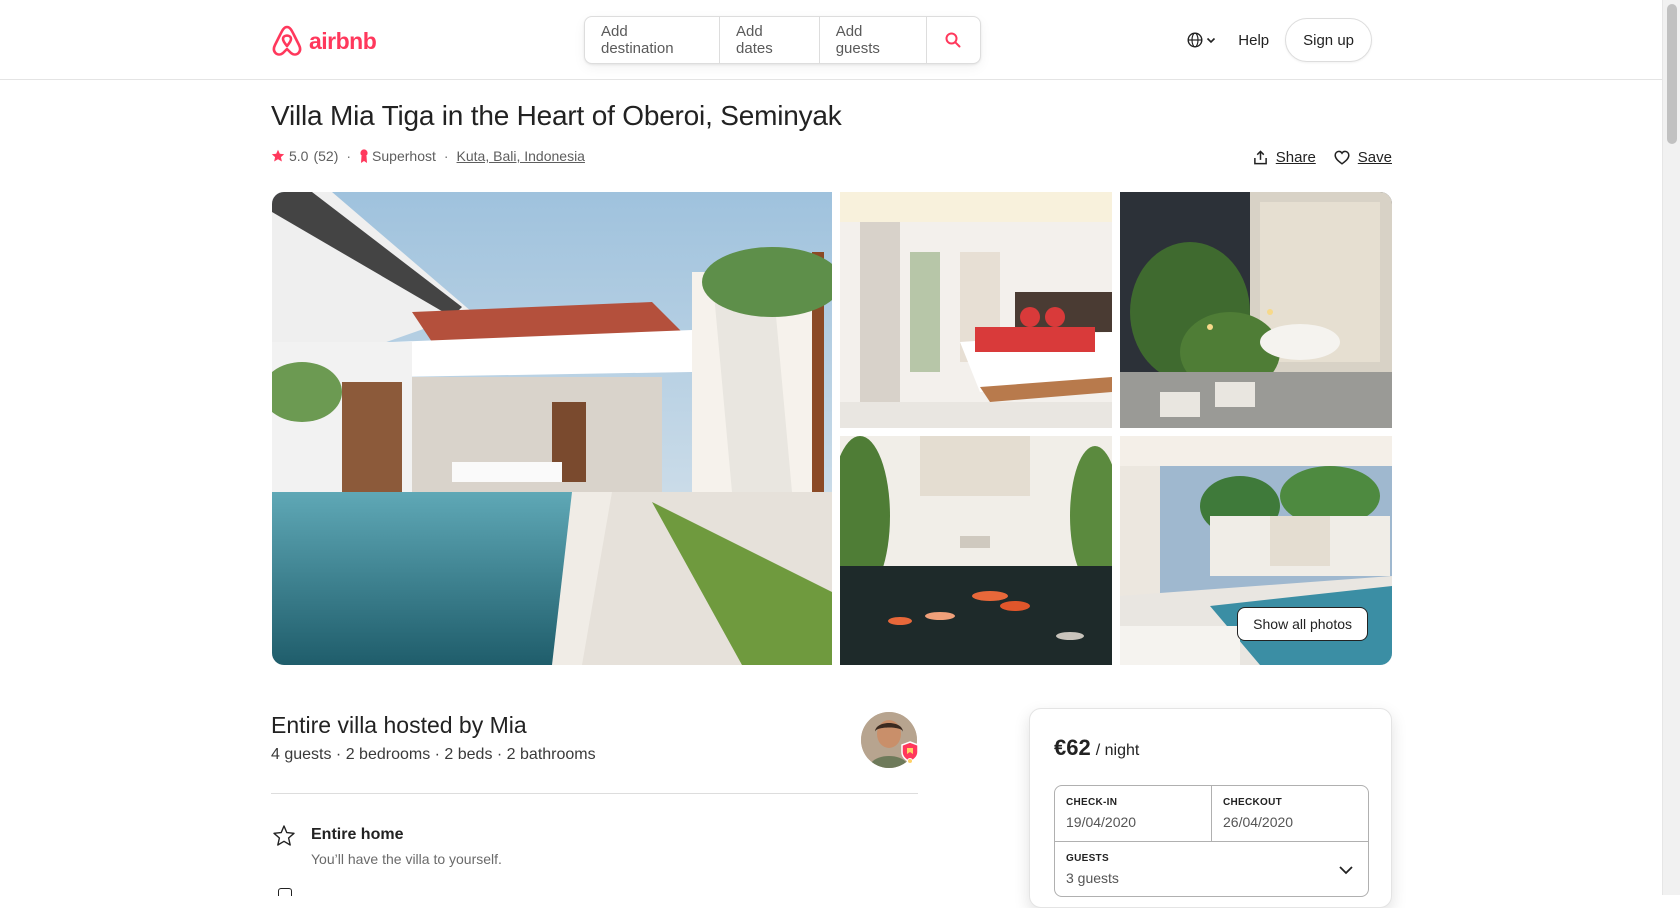 The height and width of the screenshot is (908, 1680). Describe the element at coordinates (278, 155) in the screenshot. I see `star-icon` at that location.